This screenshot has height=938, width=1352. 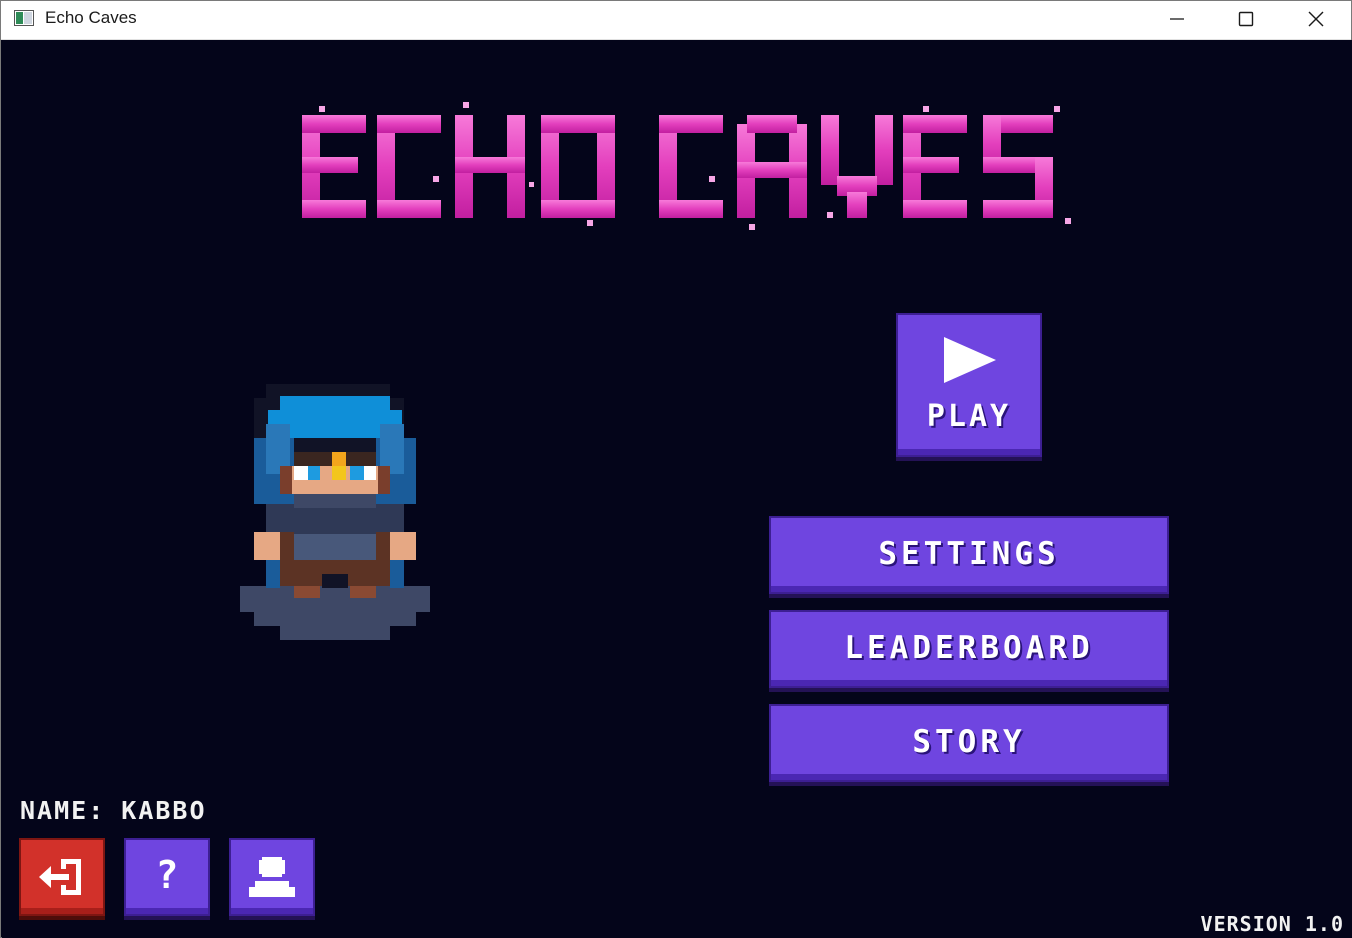 What do you see at coordinates (24, 18) in the screenshot?
I see `app-icon` at bounding box center [24, 18].